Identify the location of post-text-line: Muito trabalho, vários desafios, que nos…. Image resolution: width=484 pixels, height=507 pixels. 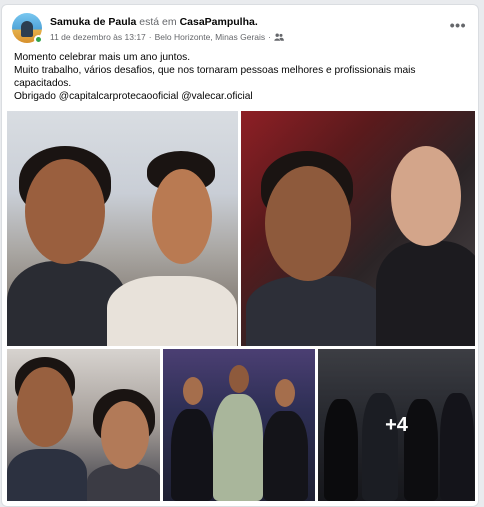
(215, 70).